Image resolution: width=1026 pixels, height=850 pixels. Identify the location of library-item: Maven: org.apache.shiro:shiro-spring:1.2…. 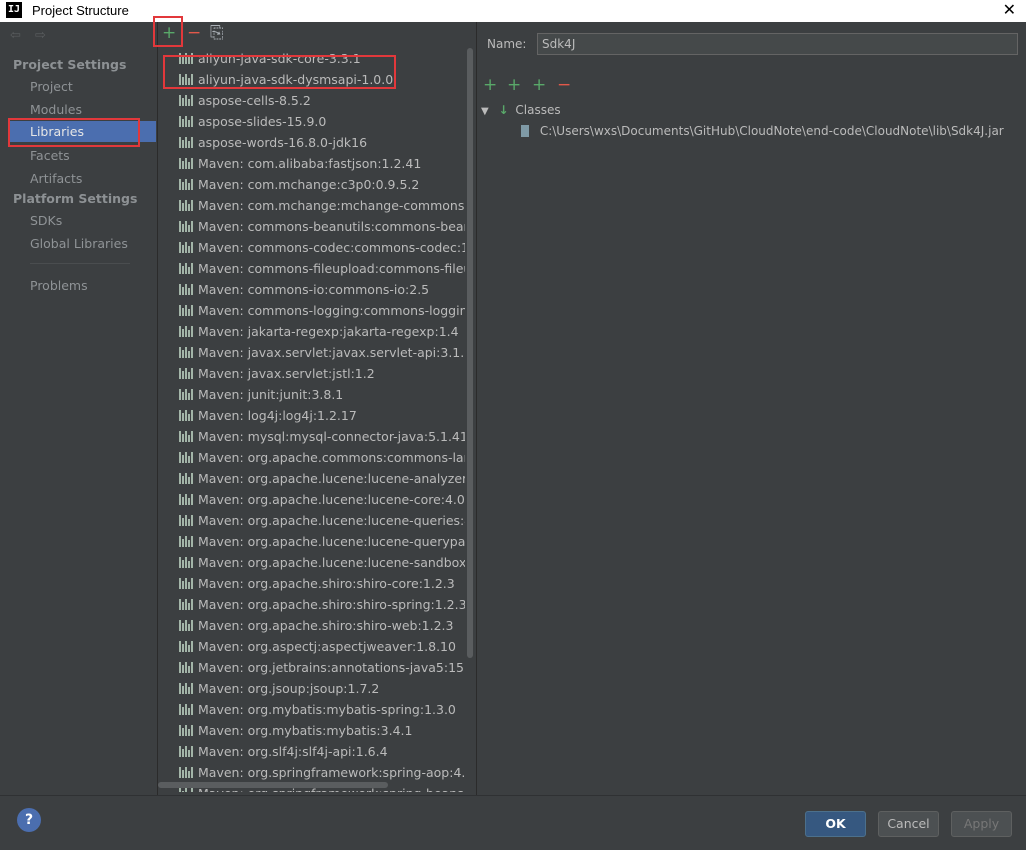
(311, 604).